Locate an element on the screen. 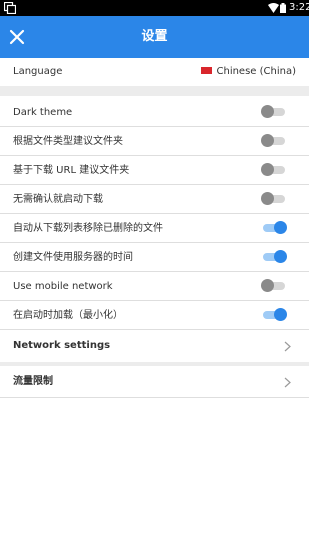  china-flag-icon is located at coordinates (206, 70).